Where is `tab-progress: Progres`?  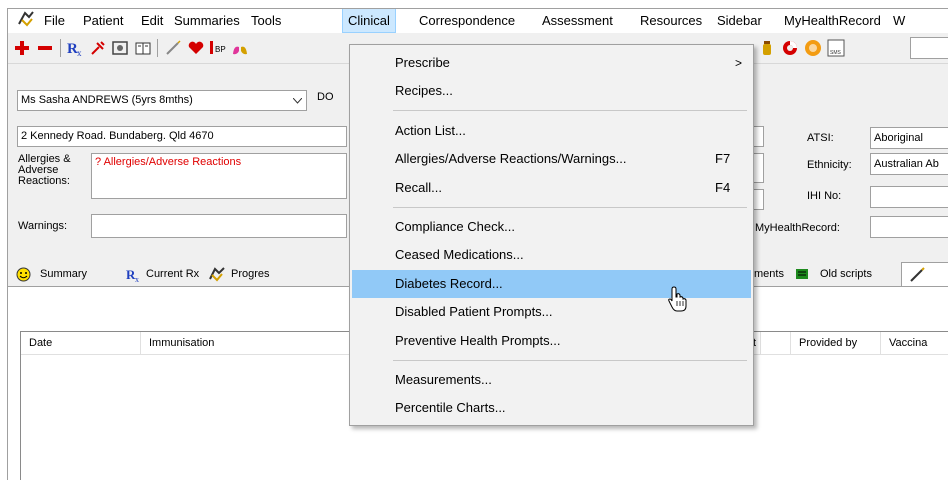 tab-progress: Progres is located at coordinates (239, 274).